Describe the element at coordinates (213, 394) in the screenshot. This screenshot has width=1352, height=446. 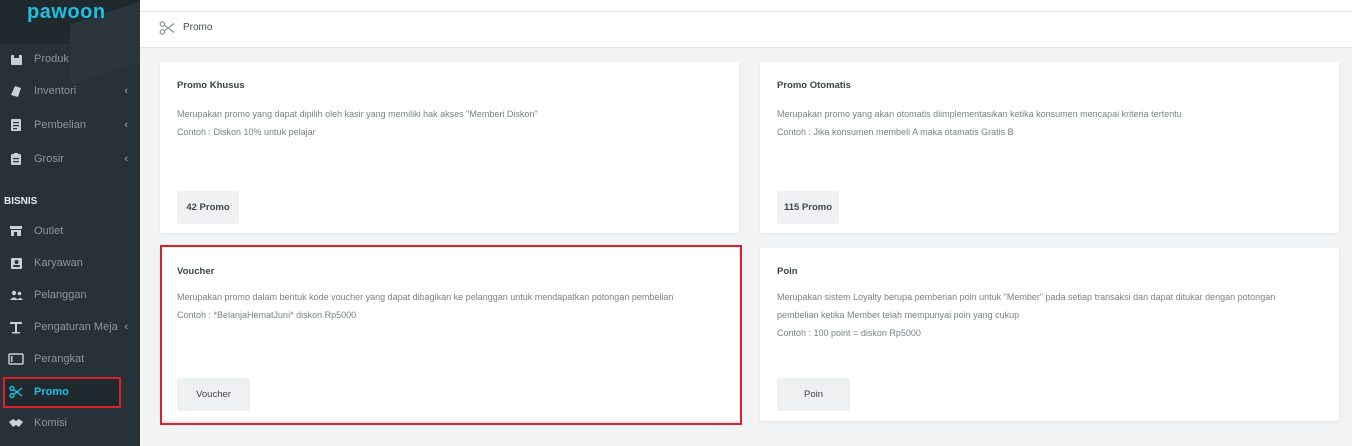
I see `voucher-button: Voucher` at that location.